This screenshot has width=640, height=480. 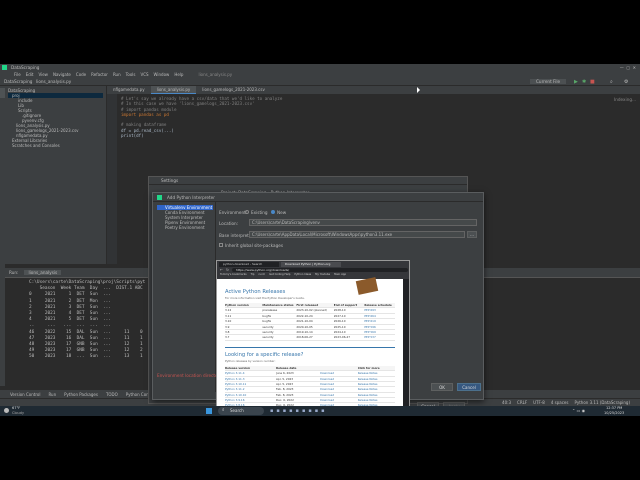 What do you see at coordinates (614, 412) in the screenshot?
I see `clock-date: 10/25/2023` at bounding box center [614, 412].